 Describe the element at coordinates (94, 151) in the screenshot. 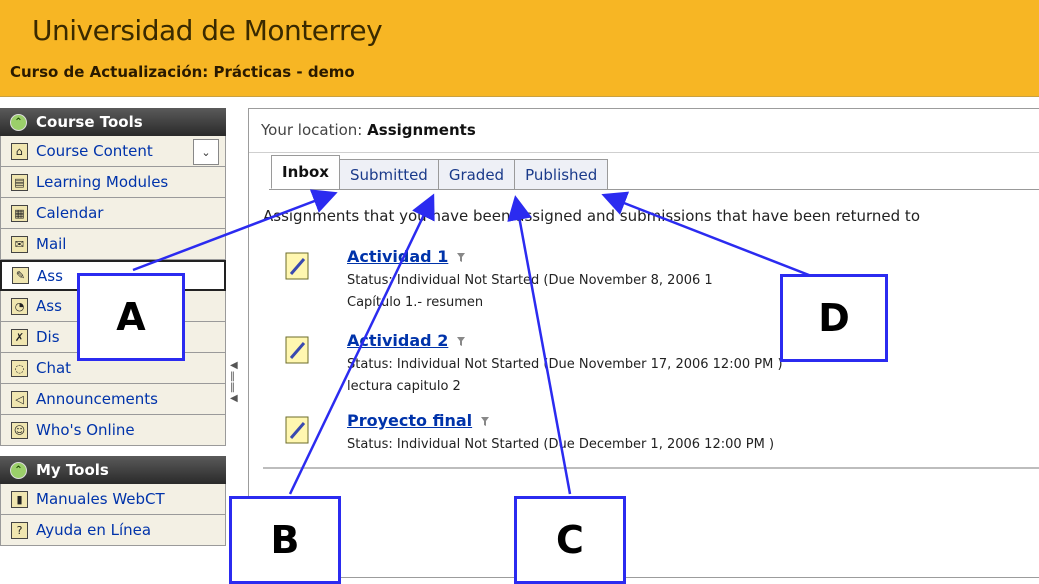

I see `sidebar-item-label: Course Content` at that location.